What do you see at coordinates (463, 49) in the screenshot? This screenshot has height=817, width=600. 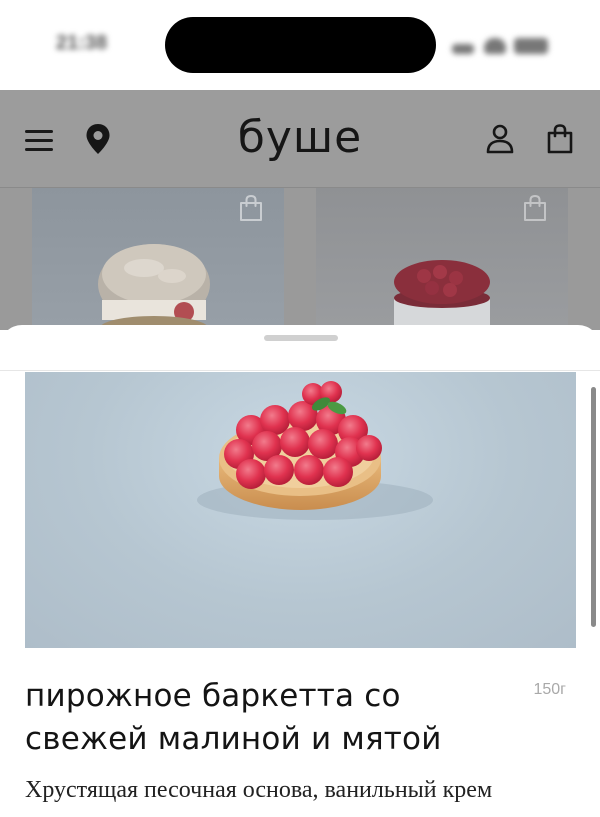 I see `signal-icon` at bounding box center [463, 49].